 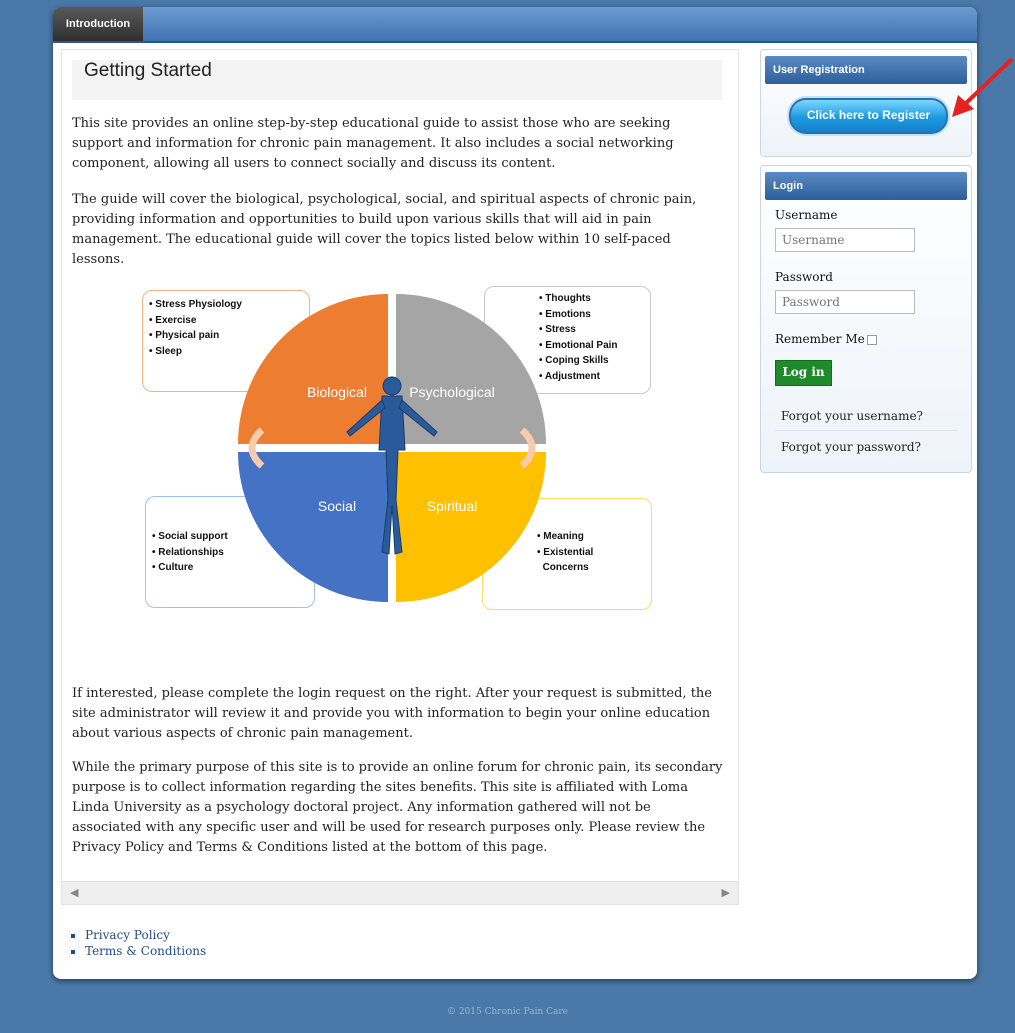 I want to click on top-nav-bar: Introduction, so click(x=515, y=25).